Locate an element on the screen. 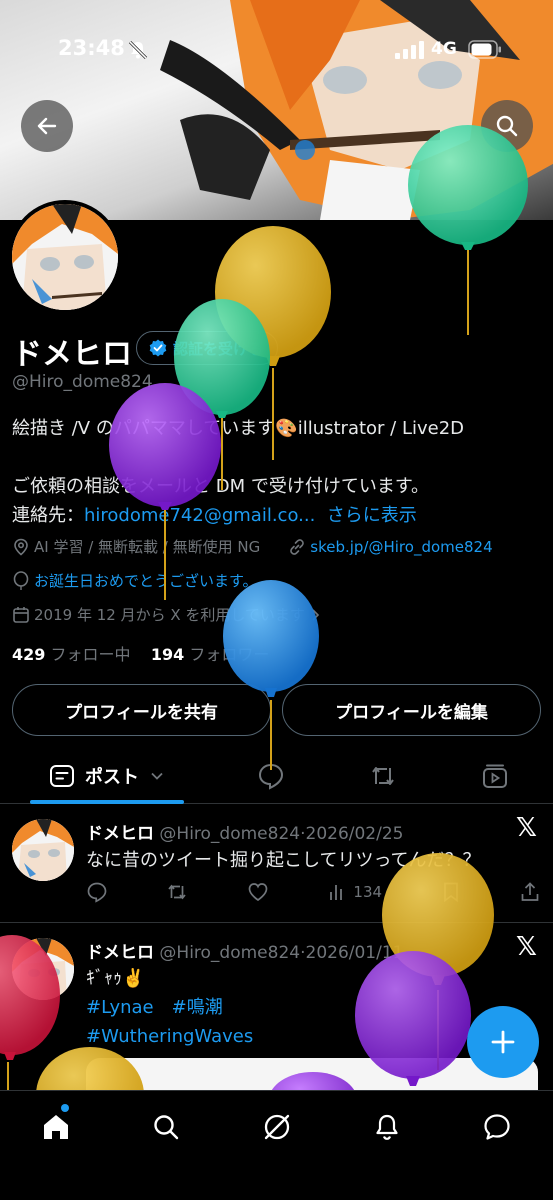 The width and height of the screenshot is (553, 1200). followers-link: 194 フォロワー is located at coordinates (210, 654).